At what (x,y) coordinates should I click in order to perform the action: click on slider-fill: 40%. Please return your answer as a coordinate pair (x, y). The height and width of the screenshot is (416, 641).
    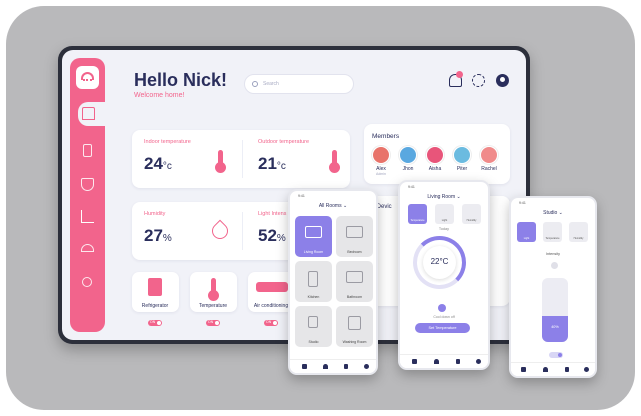
    Looking at the image, I should click on (555, 329).